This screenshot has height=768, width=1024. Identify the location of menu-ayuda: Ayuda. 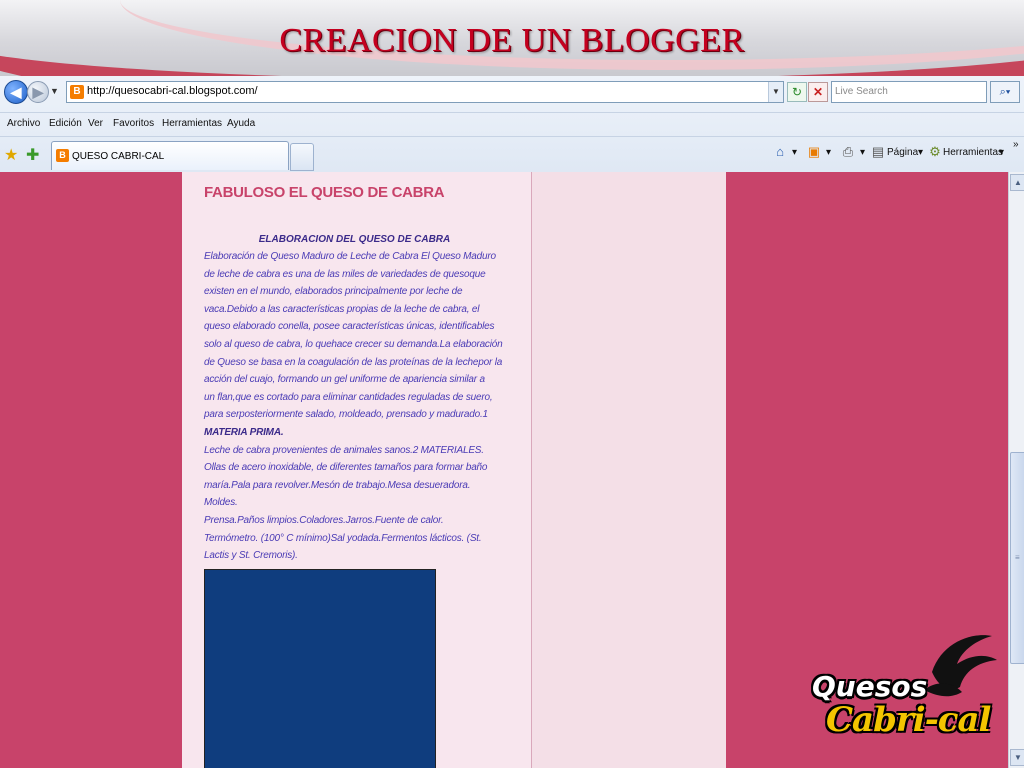
(241, 123).